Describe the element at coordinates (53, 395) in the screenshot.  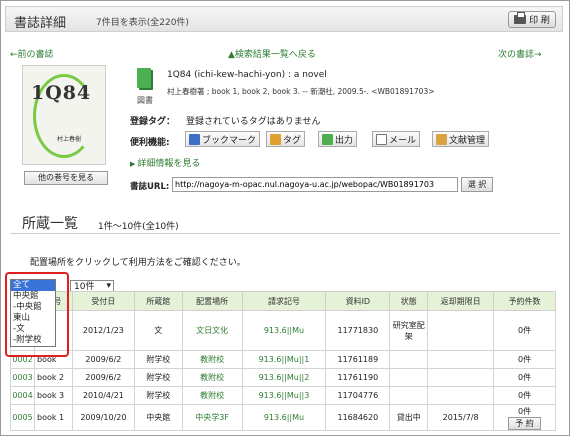
I see `volume-cell: book 3` at that location.